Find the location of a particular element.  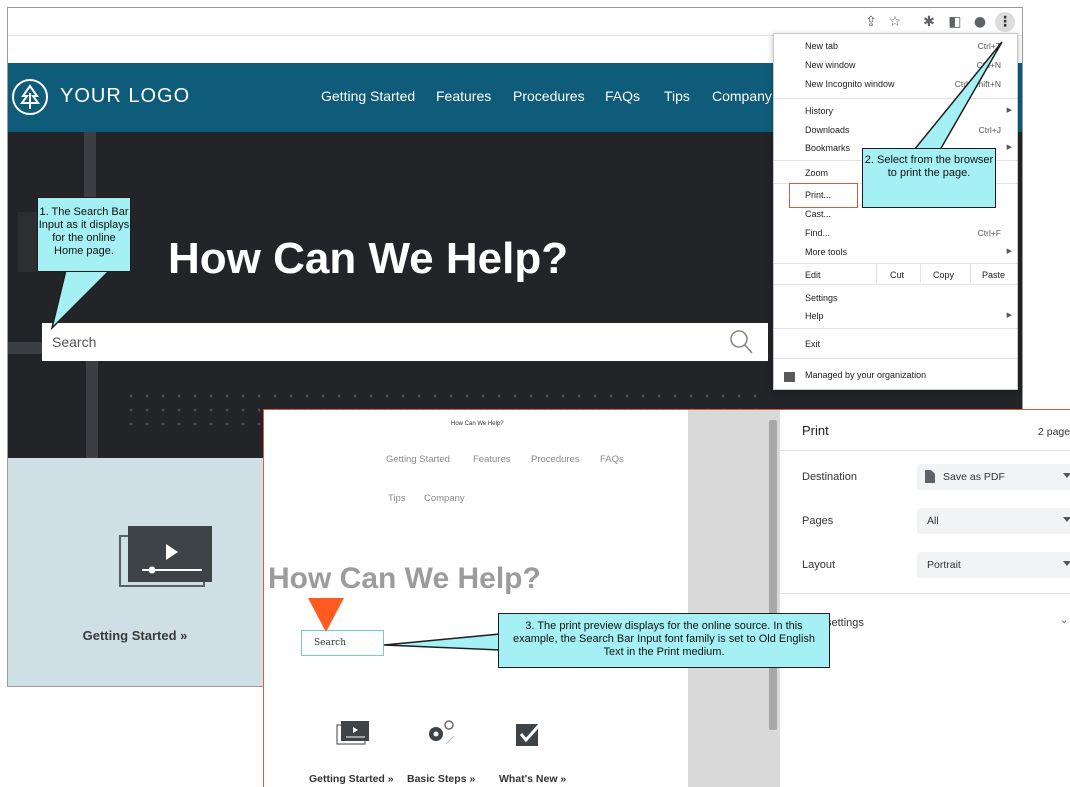

kebab-menu-icon: ⋮ is located at coordinates (1005, 22).